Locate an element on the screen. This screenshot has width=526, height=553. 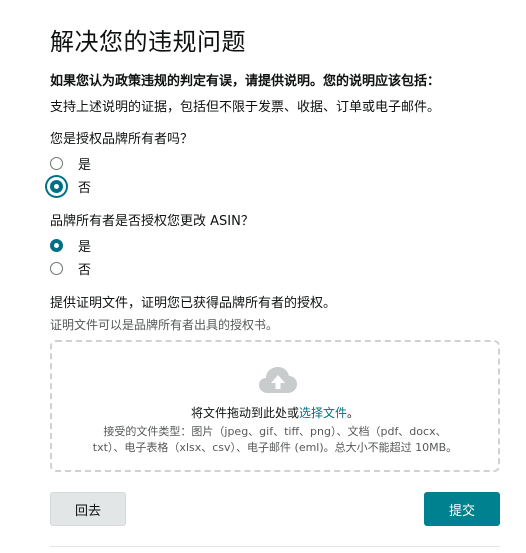
radio-option-brand-owner-yes: 是 is located at coordinates (70, 163).